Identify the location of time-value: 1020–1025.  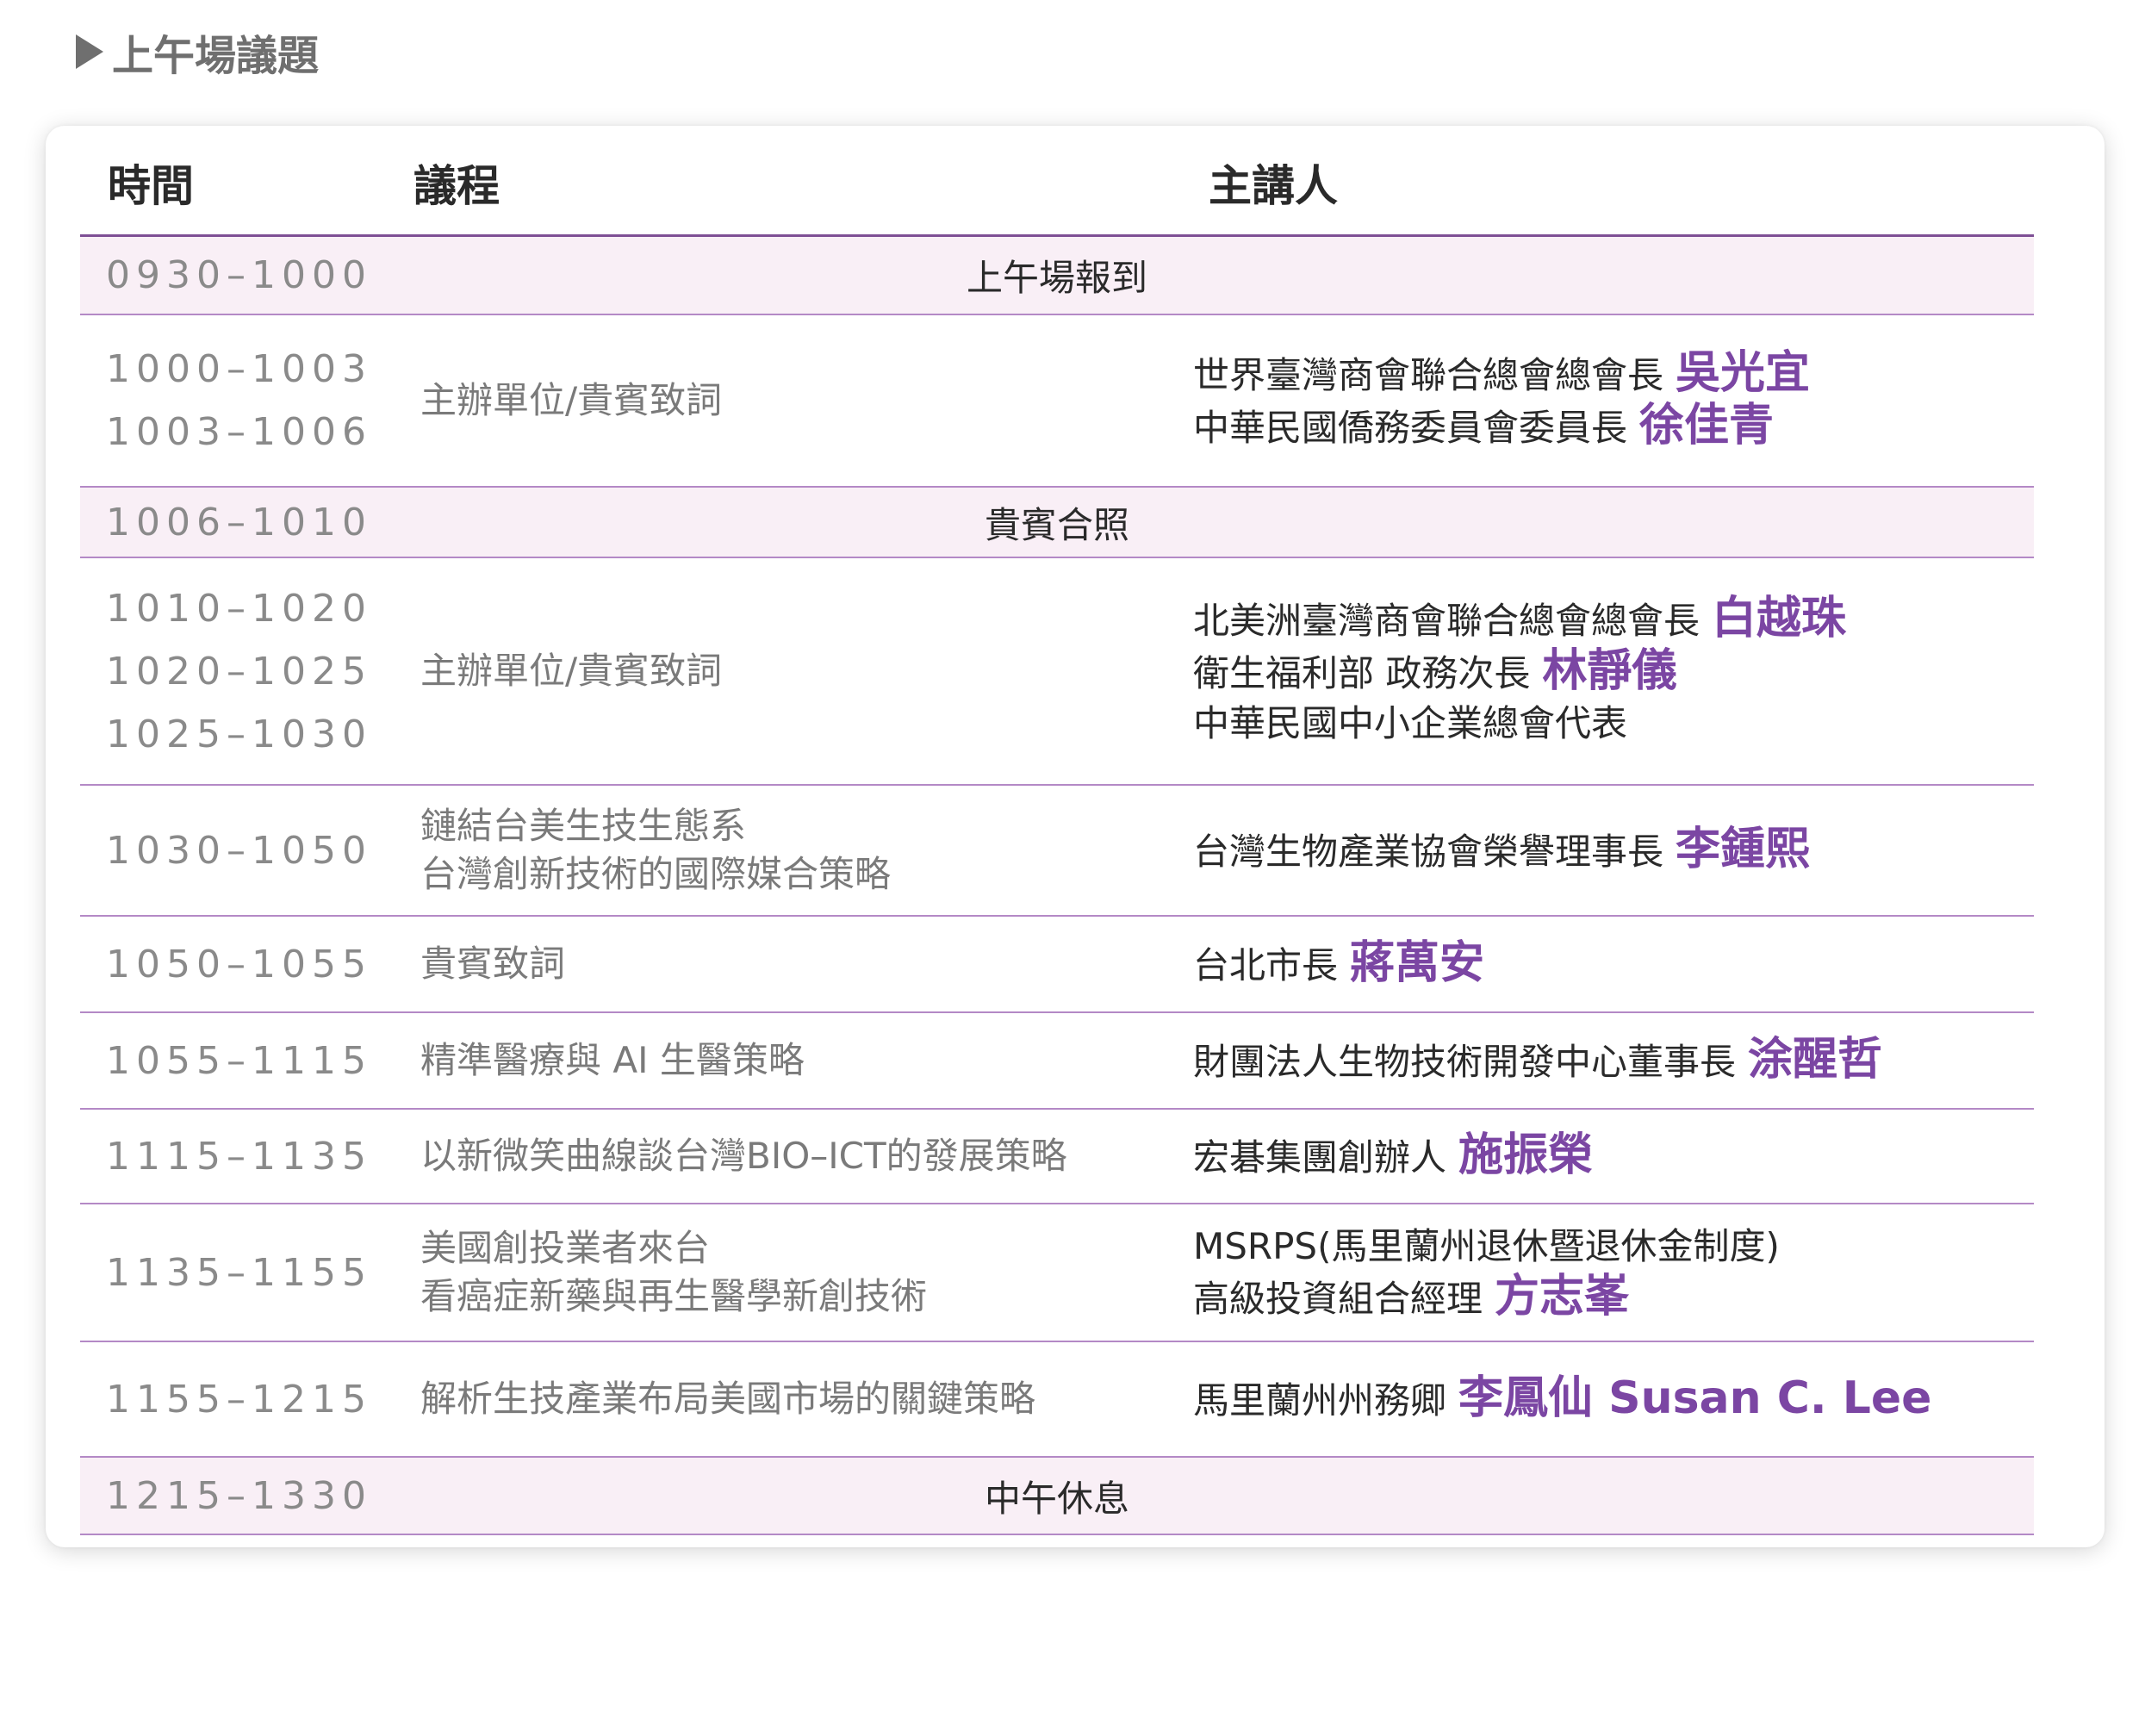
(239, 672).